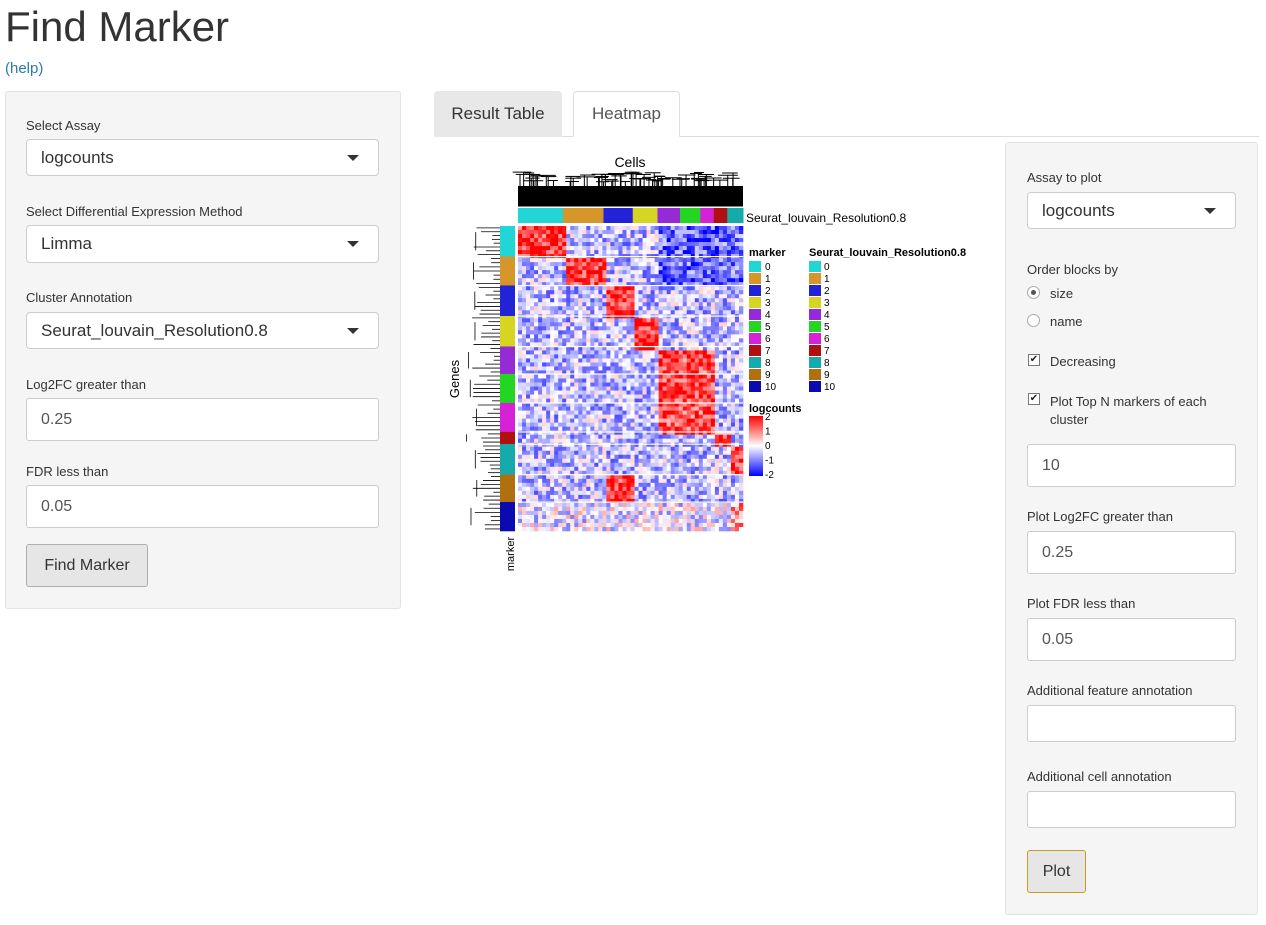  What do you see at coordinates (626, 114) in the screenshot?
I see `tab-heatmap: Heatmap` at bounding box center [626, 114].